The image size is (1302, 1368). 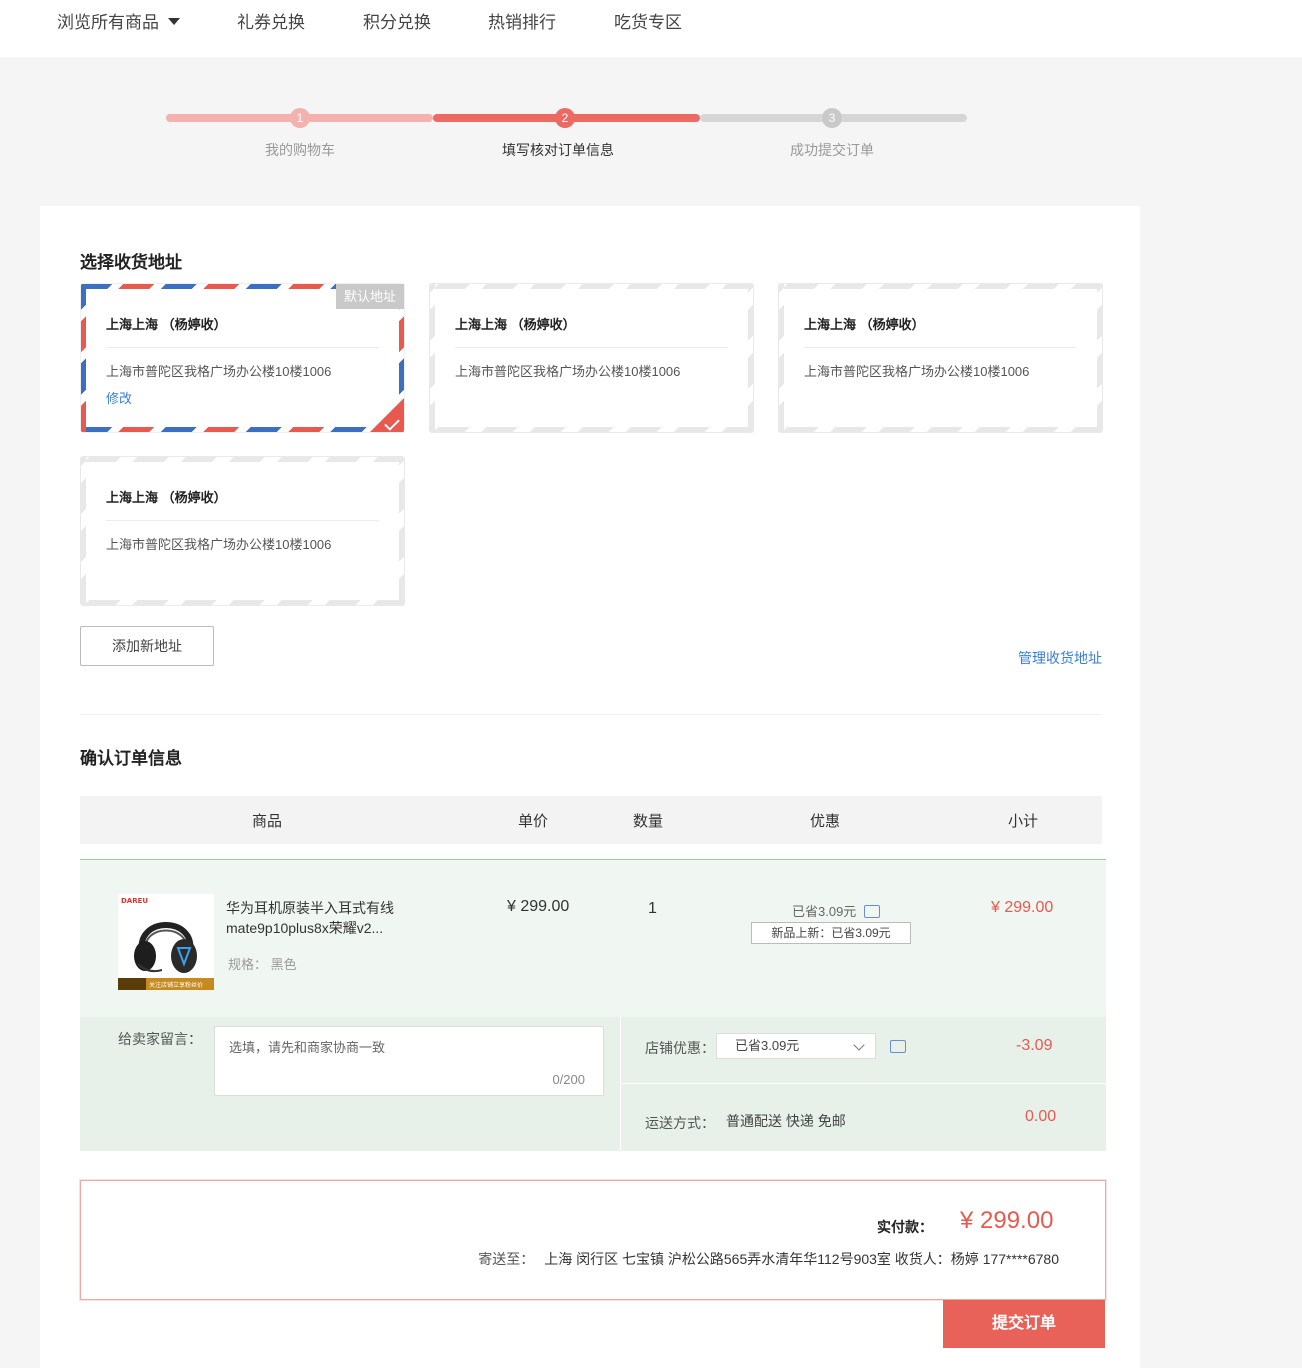 I want to click on column-header-qty: 数量, so click(x=648, y=821).